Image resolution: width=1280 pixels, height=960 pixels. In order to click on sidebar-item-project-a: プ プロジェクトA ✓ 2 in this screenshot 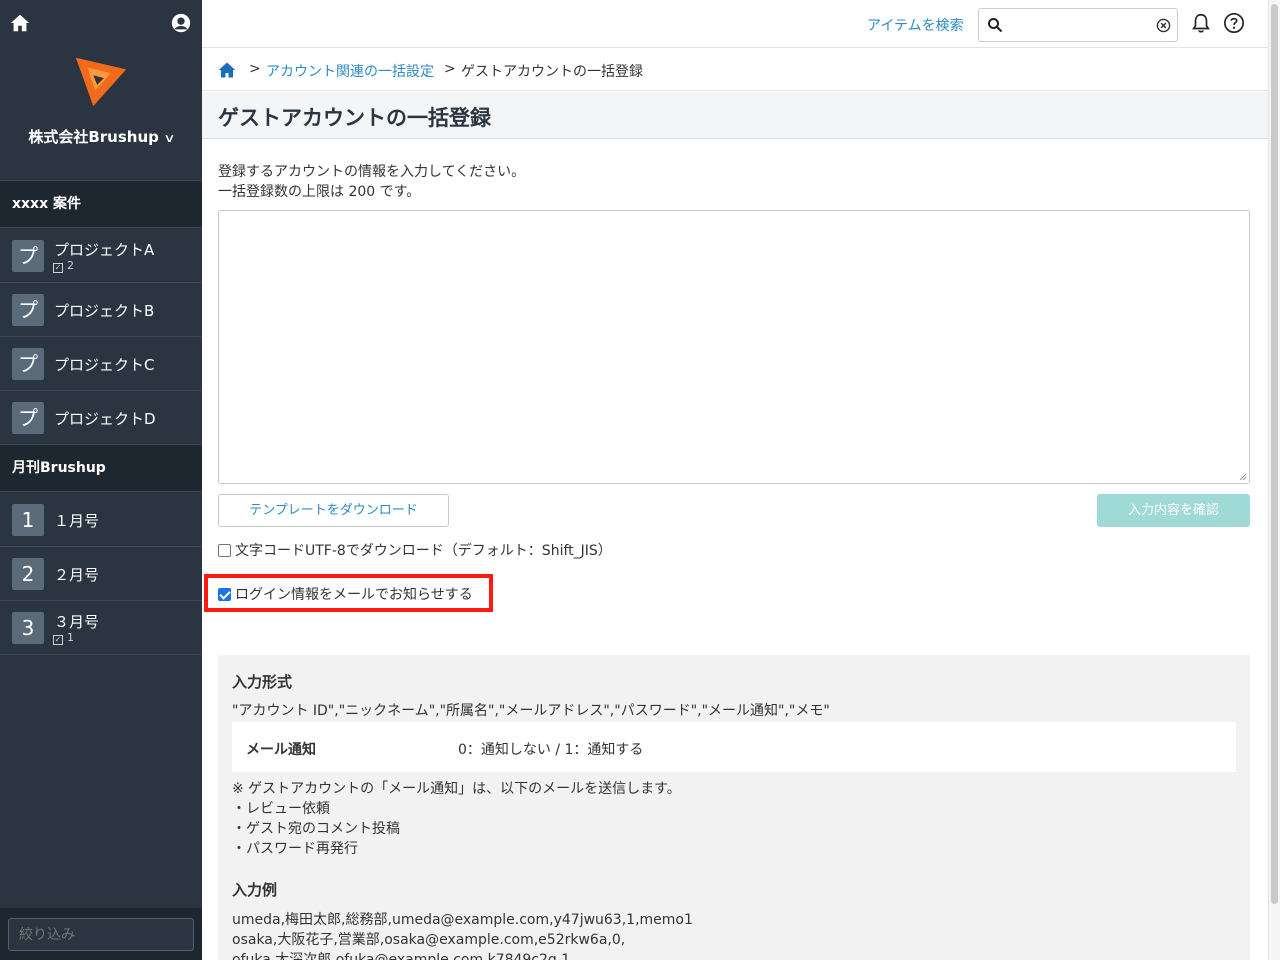, I will do `click(101, 256)`.